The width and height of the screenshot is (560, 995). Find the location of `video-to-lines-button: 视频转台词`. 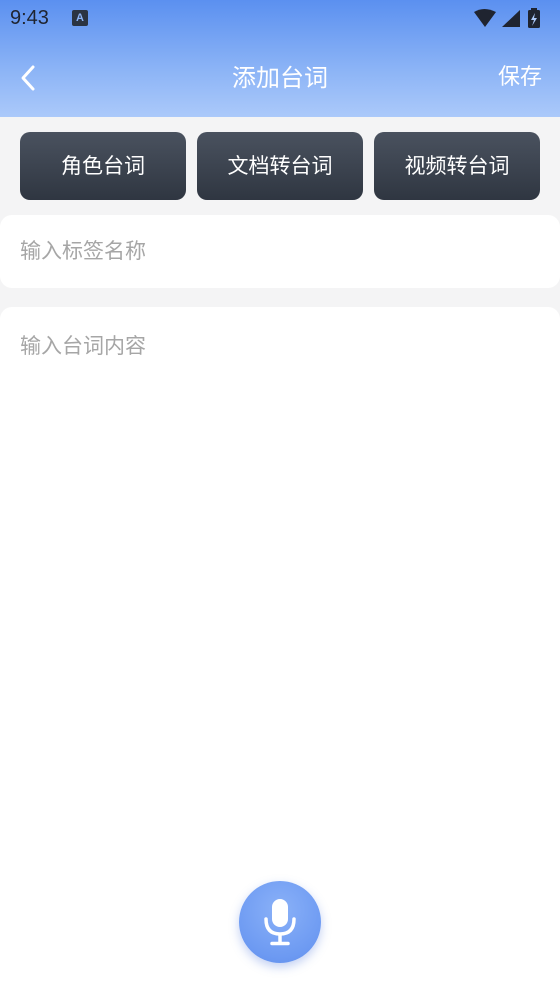

video-to-lines-button: 视频转台词 is located at coordinates (457, 166).